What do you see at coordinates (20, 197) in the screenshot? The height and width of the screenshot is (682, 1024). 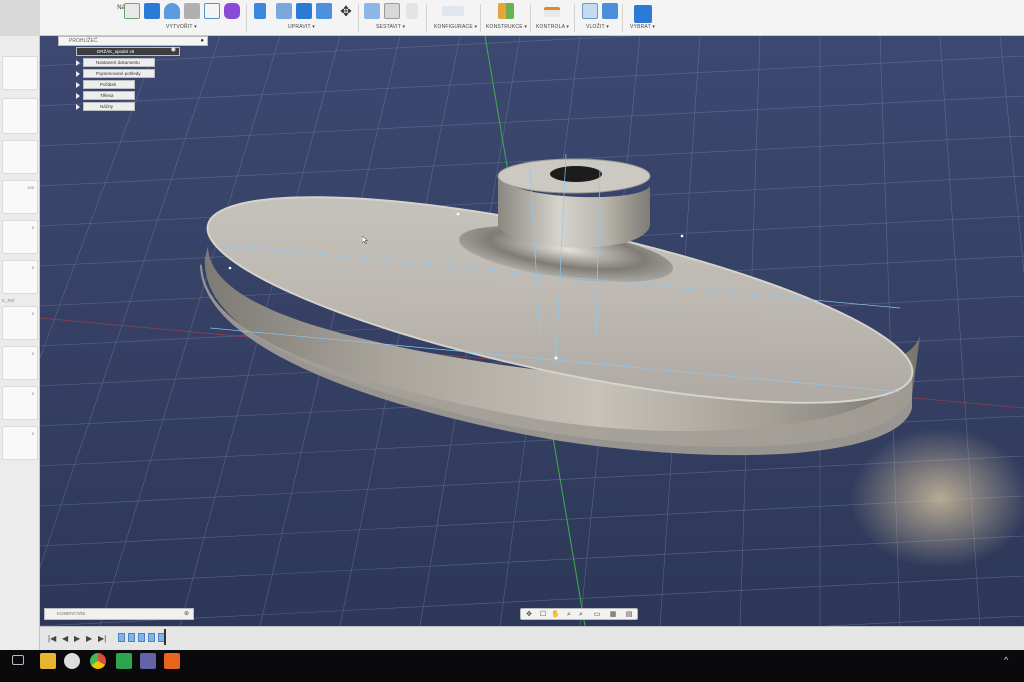 I see `panel-field: 100` at bounding box center [20, 197].